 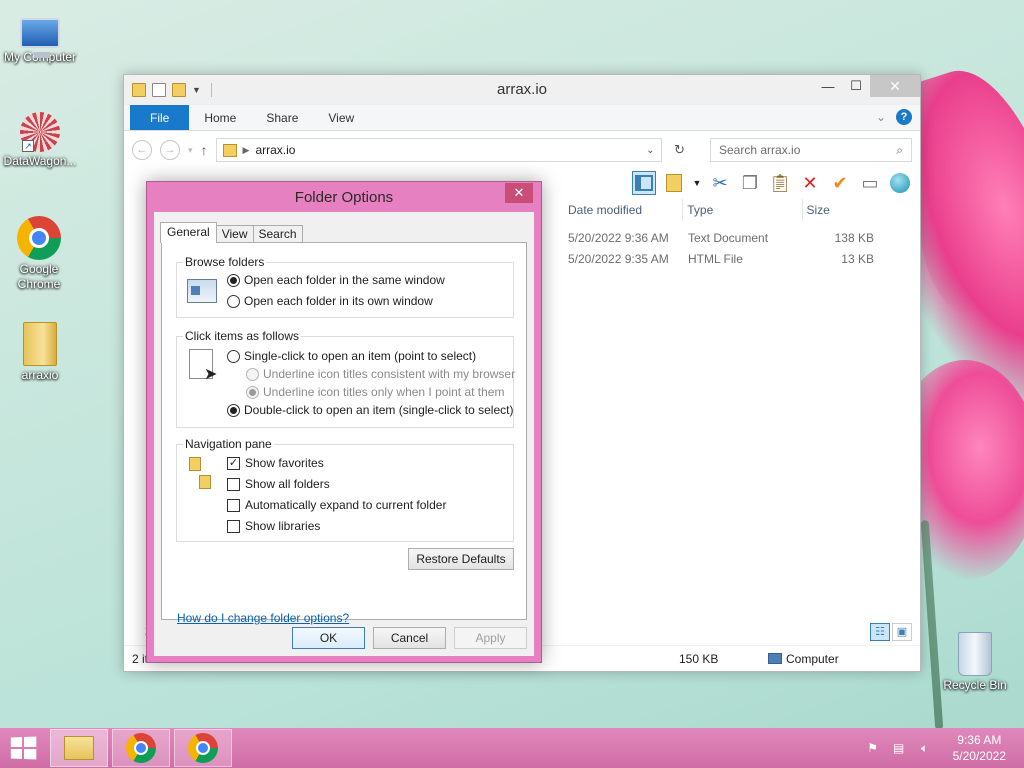 I want to click on column-type: Type, so click(x=743, y=210).